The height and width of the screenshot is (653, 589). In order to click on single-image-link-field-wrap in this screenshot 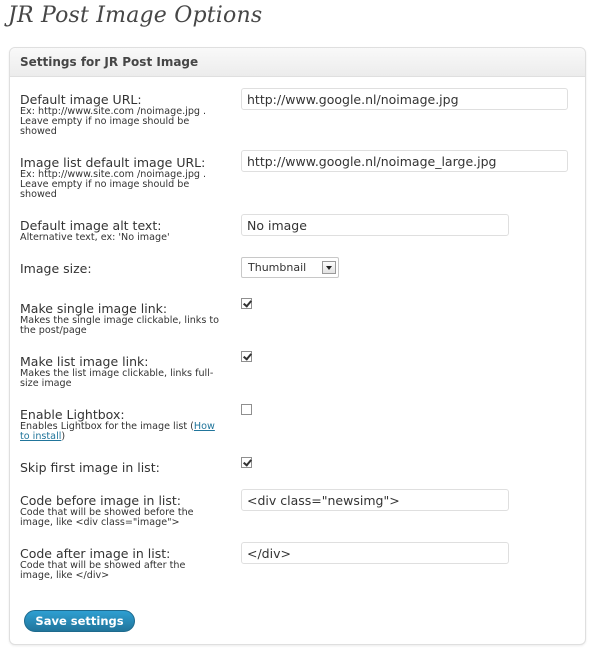, I will do `click(246, 303)`.